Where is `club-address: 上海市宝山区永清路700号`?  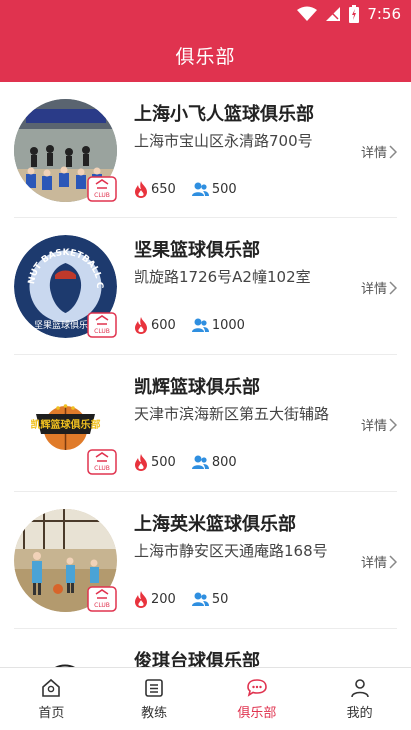 club-address: 上海市宝山区永清路700号 is located at coordinates (223, 141).